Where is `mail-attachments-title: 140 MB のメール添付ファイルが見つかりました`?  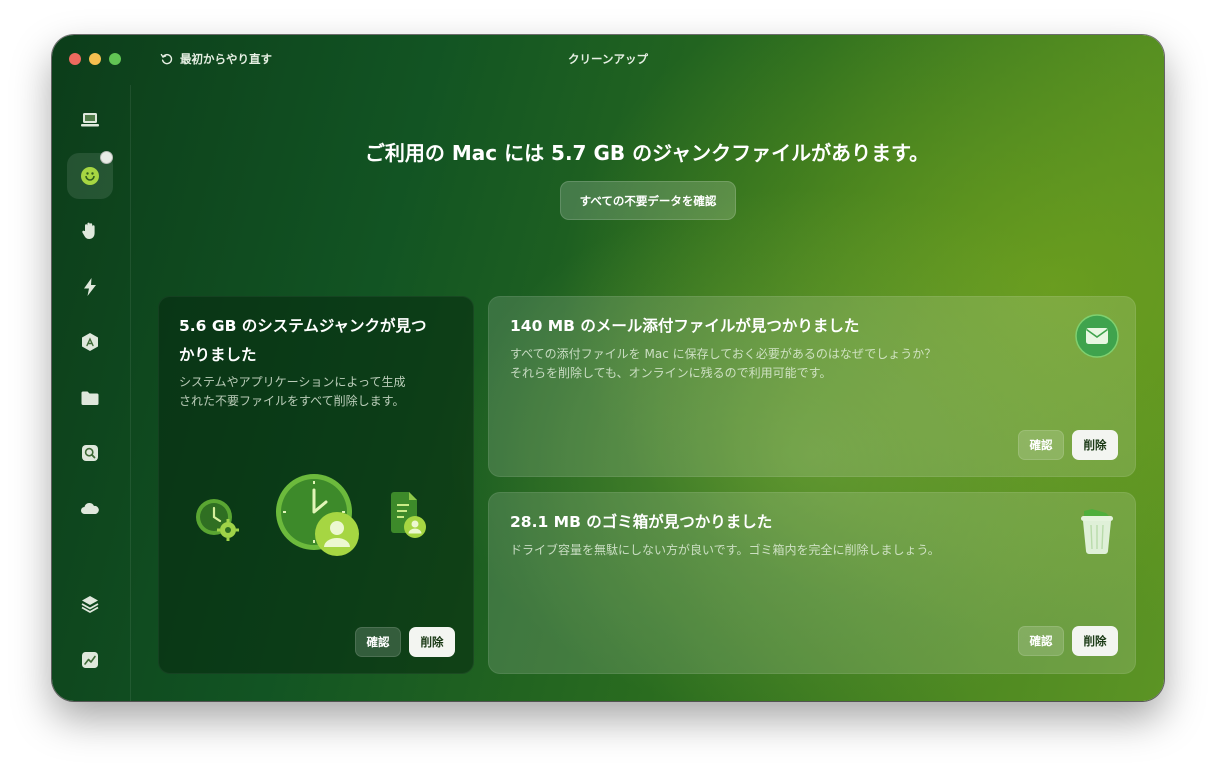 mail-attachments-title: 140 MB のメール添付ファイルが見つかりました is located at coordinates (685, 326).